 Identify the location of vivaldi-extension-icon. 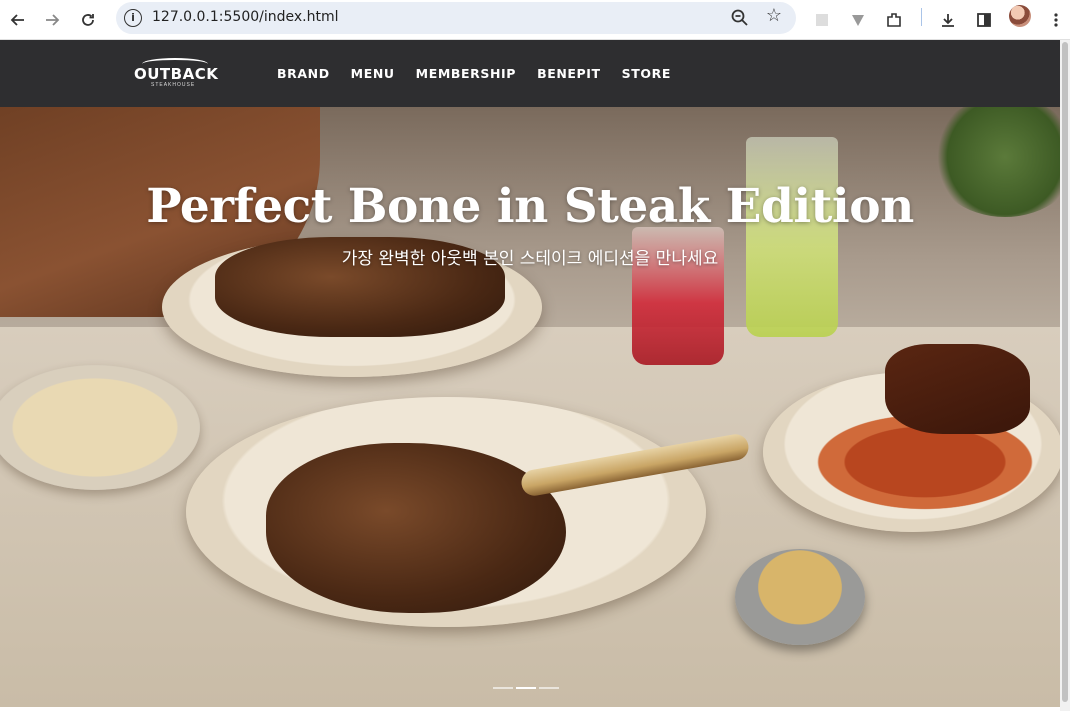
(858, 20).